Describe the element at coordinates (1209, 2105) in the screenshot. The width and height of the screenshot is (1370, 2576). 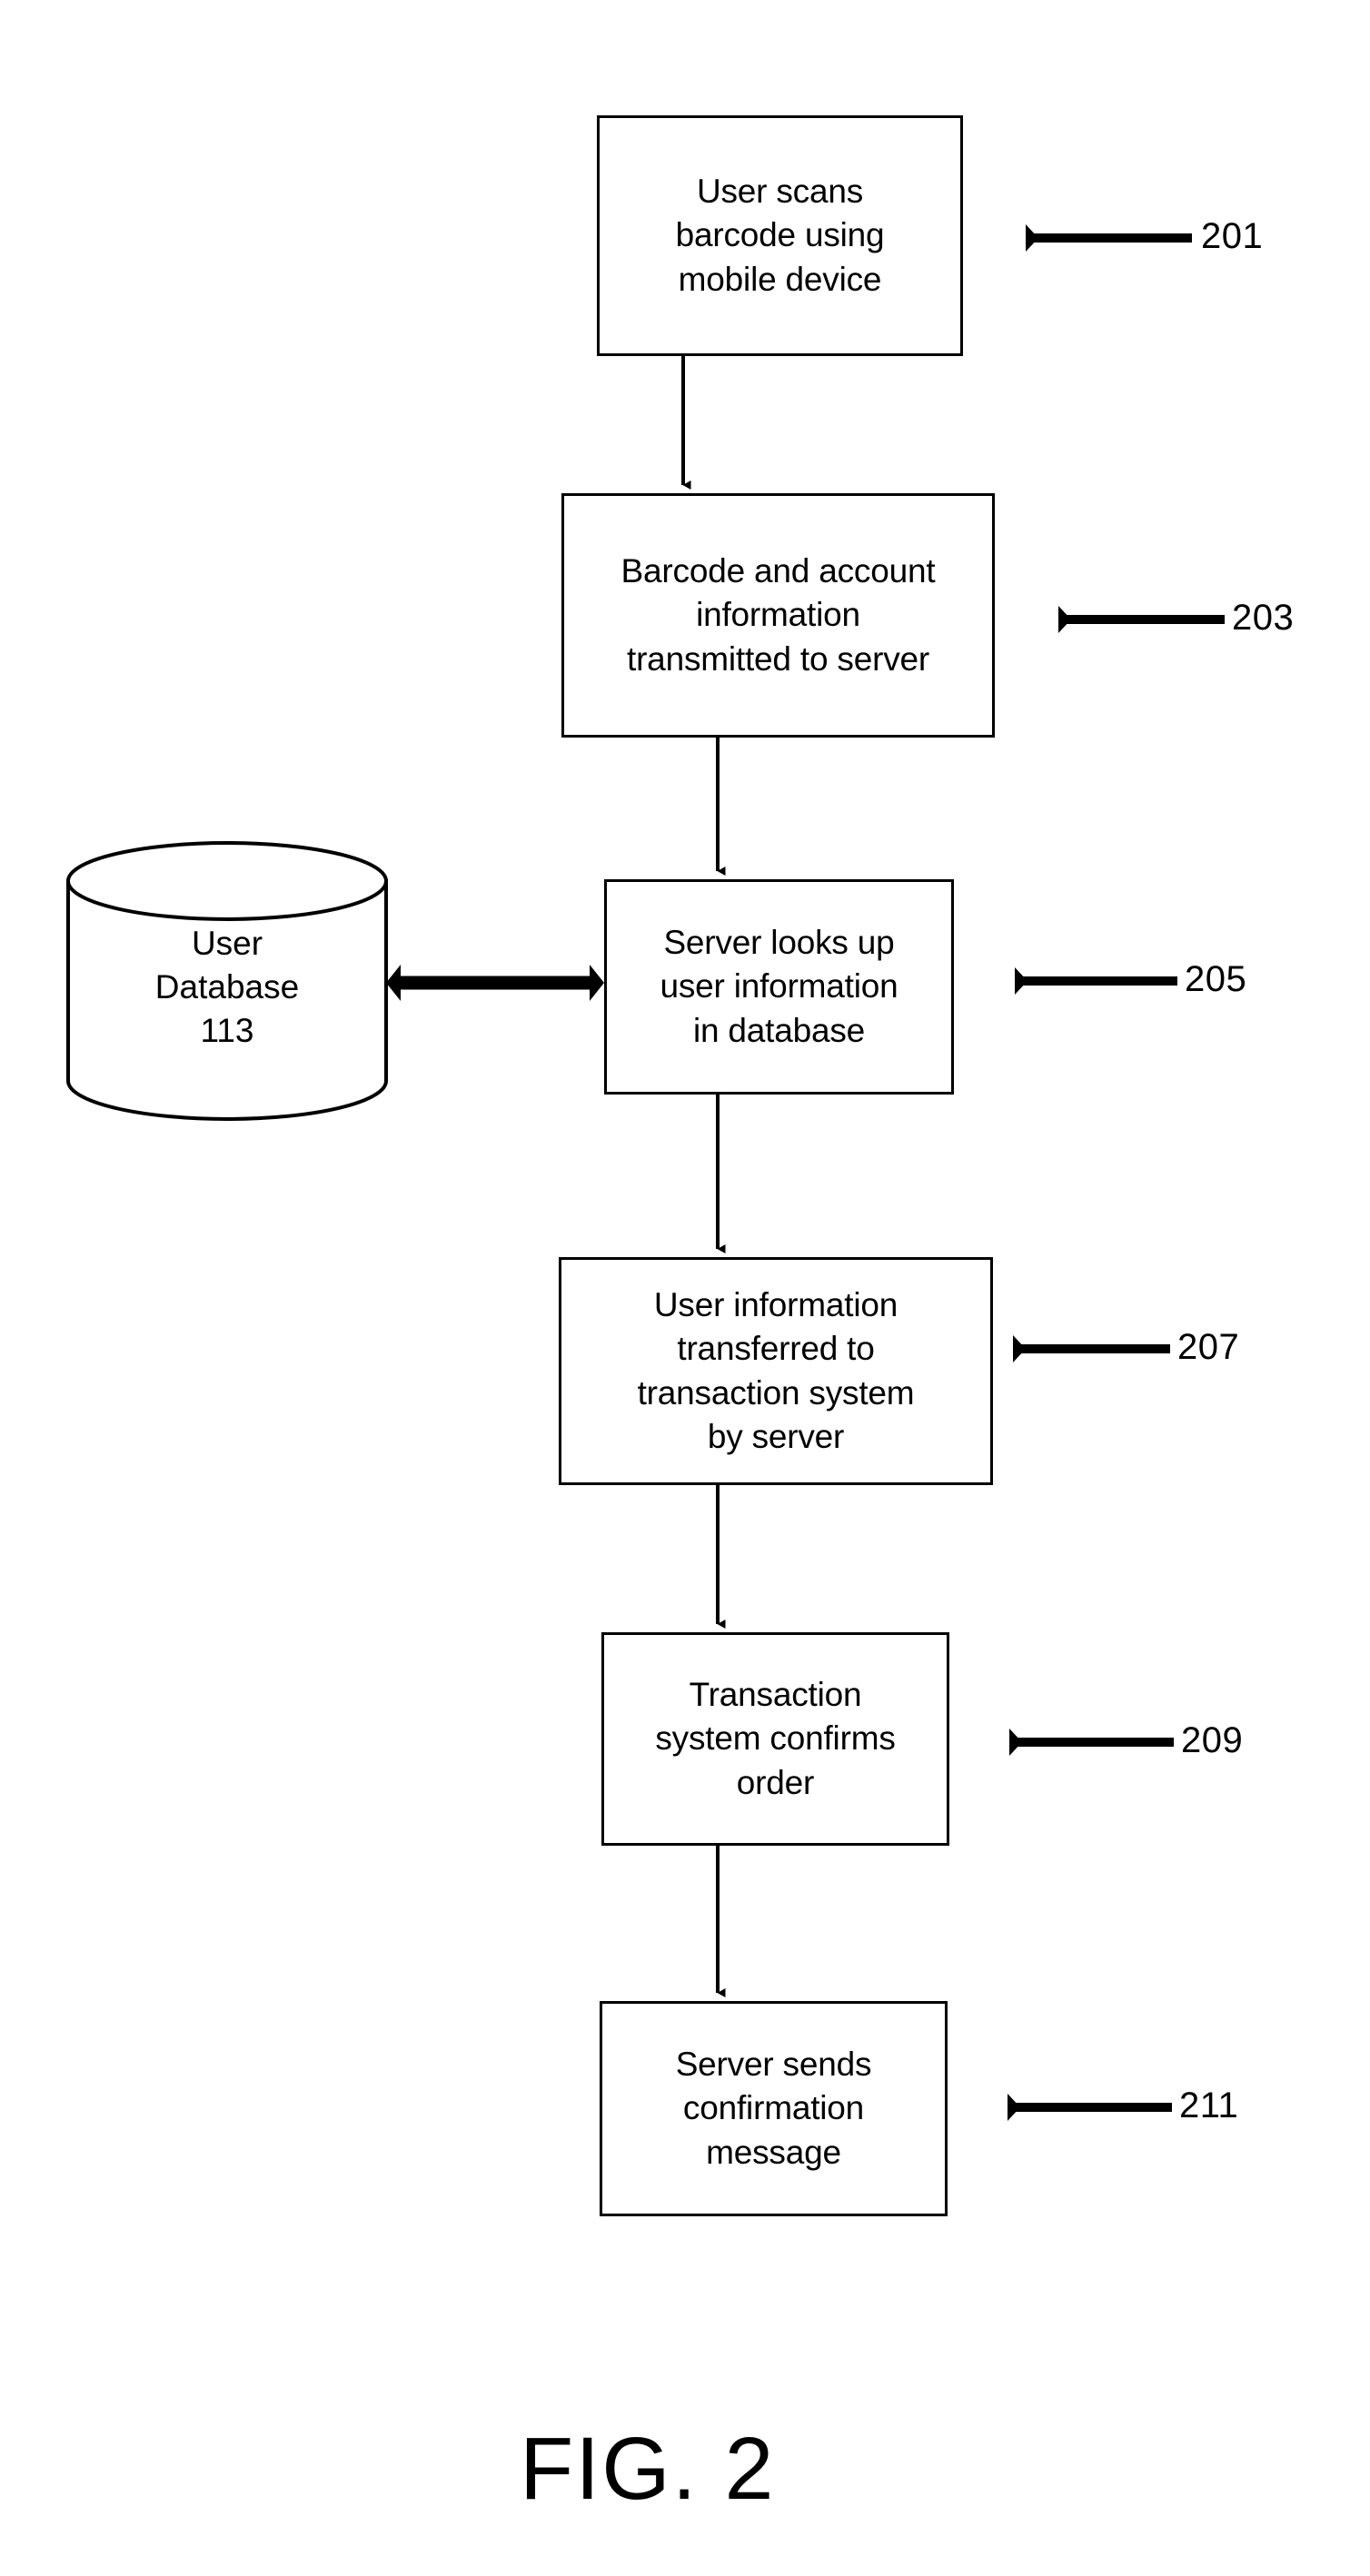
I see `reference-numeral-211: 211` at that location.